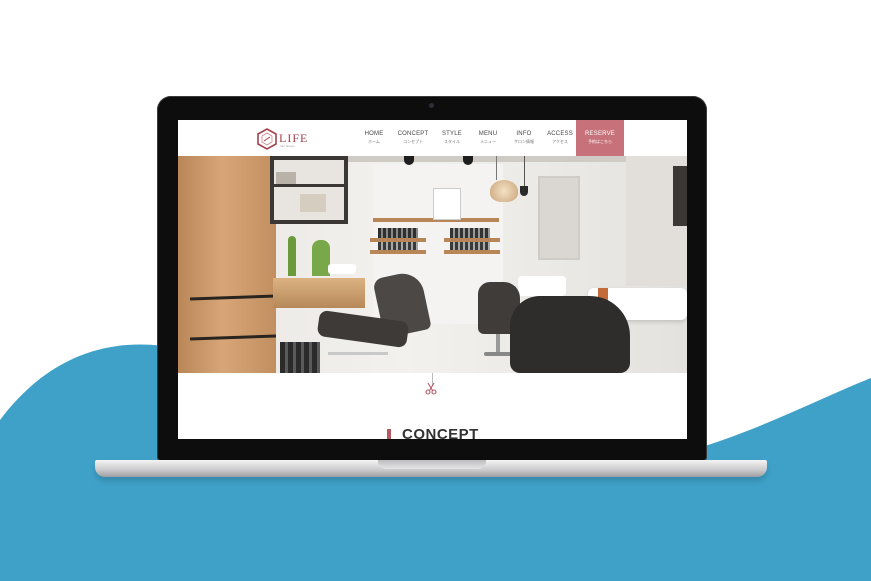 This screenshot has width=871, height=581. I want to click on nav-label: MENU, so click(488, 134).